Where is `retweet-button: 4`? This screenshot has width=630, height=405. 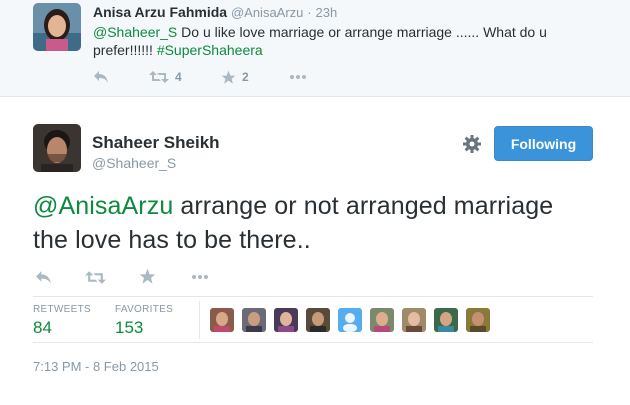 retweet-button: 4 is located at coordinates (165, 77).